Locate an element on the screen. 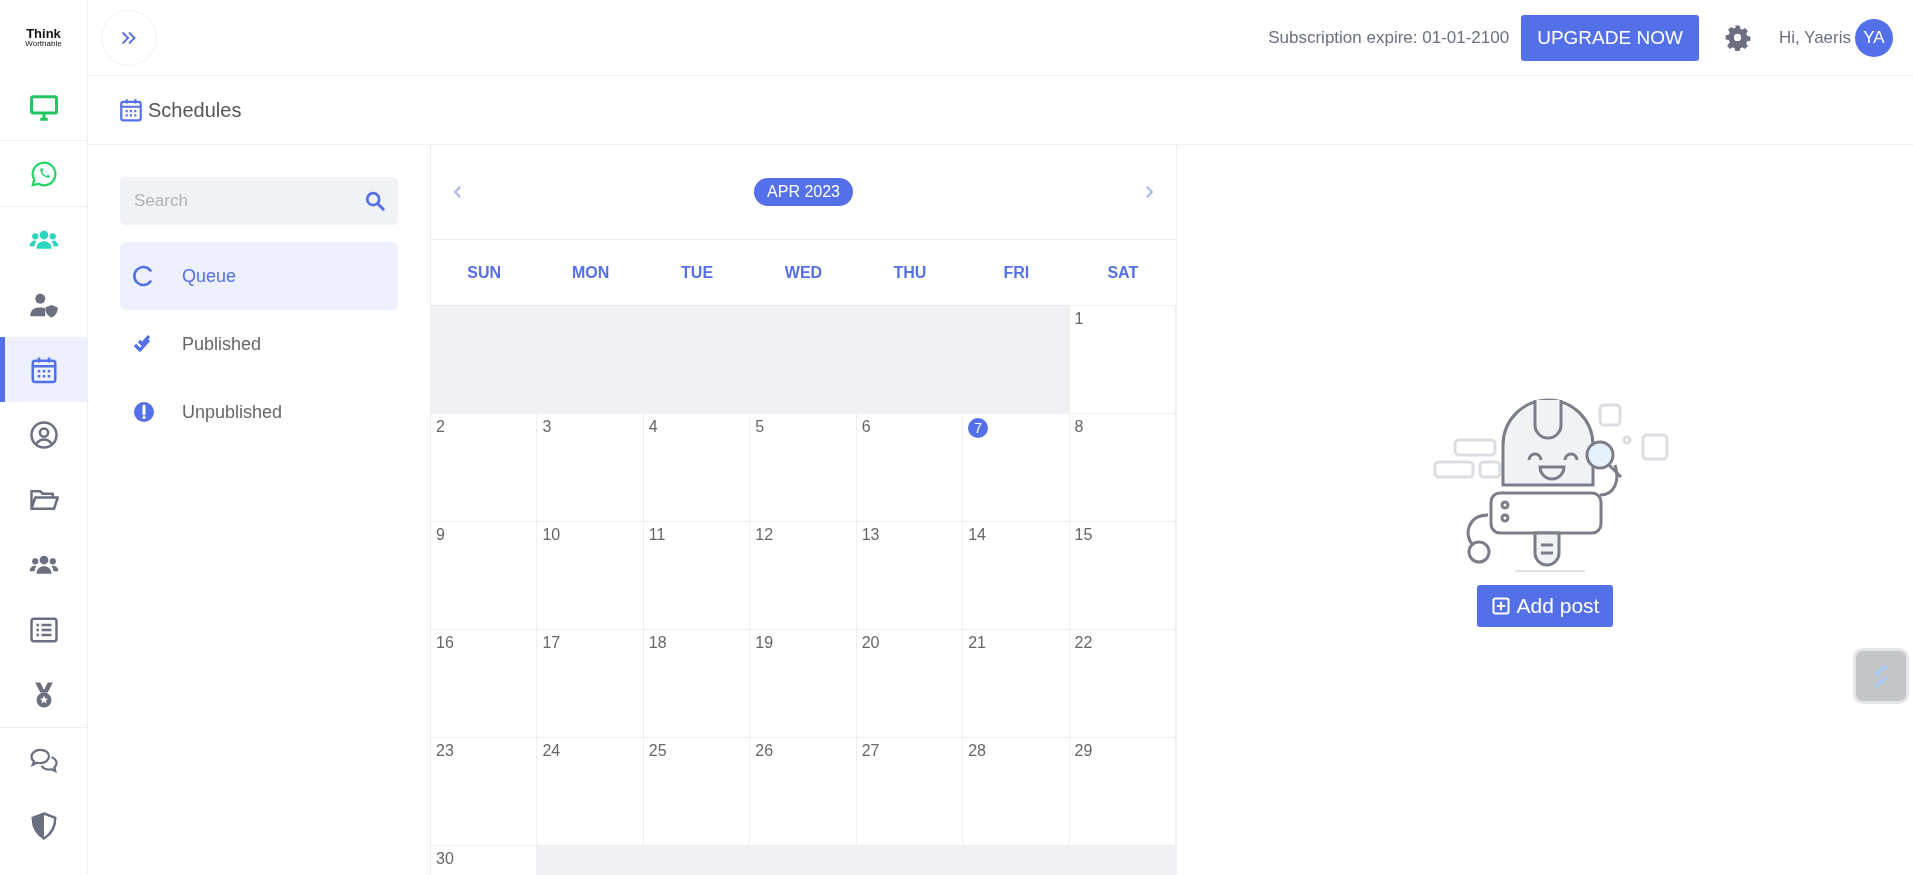  calendar-icon is located at coordinates (131, 110).